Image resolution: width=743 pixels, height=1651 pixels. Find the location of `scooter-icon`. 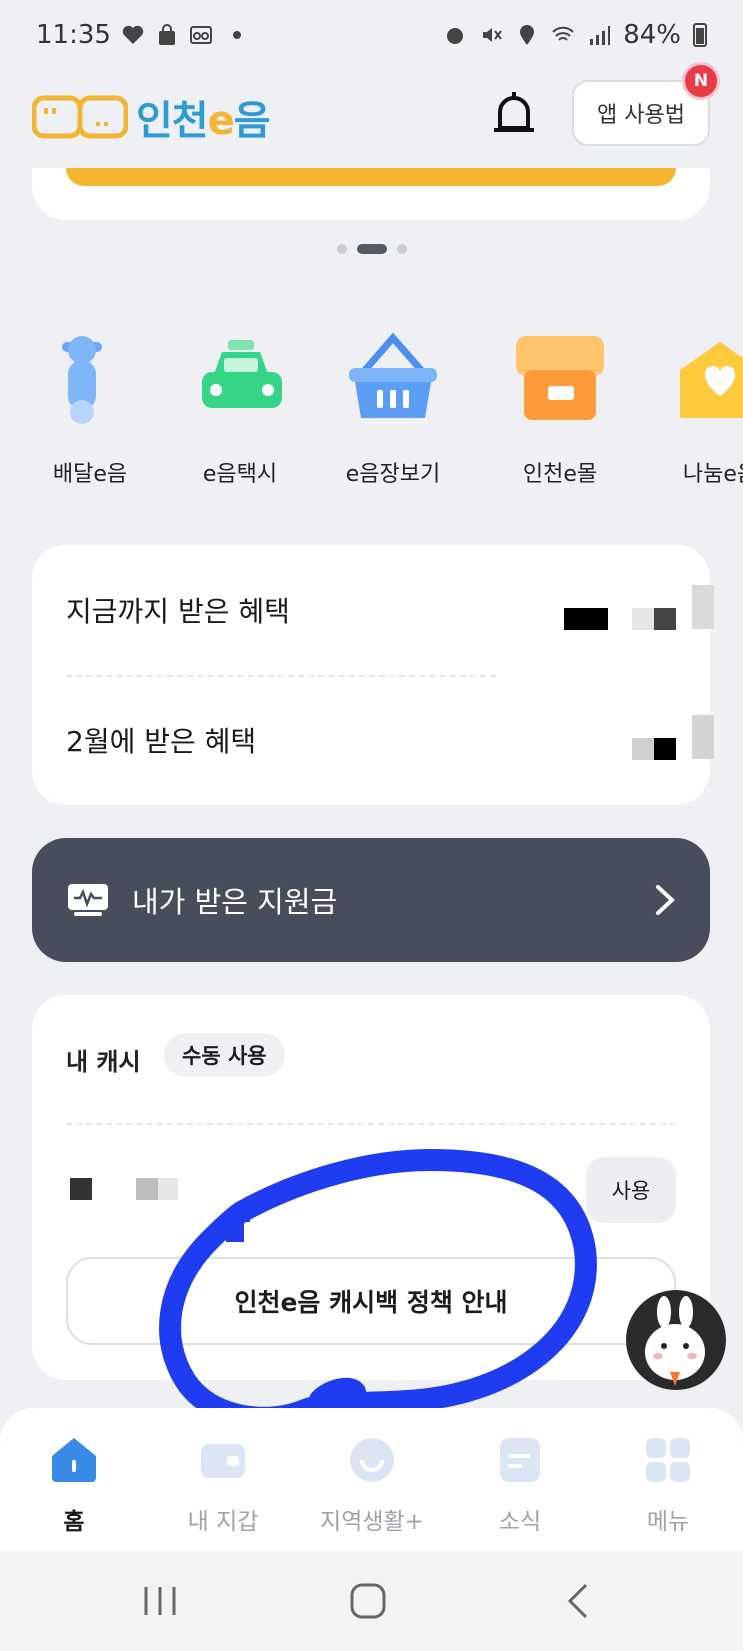

scooter-icon is located at coordinates (82, 380).